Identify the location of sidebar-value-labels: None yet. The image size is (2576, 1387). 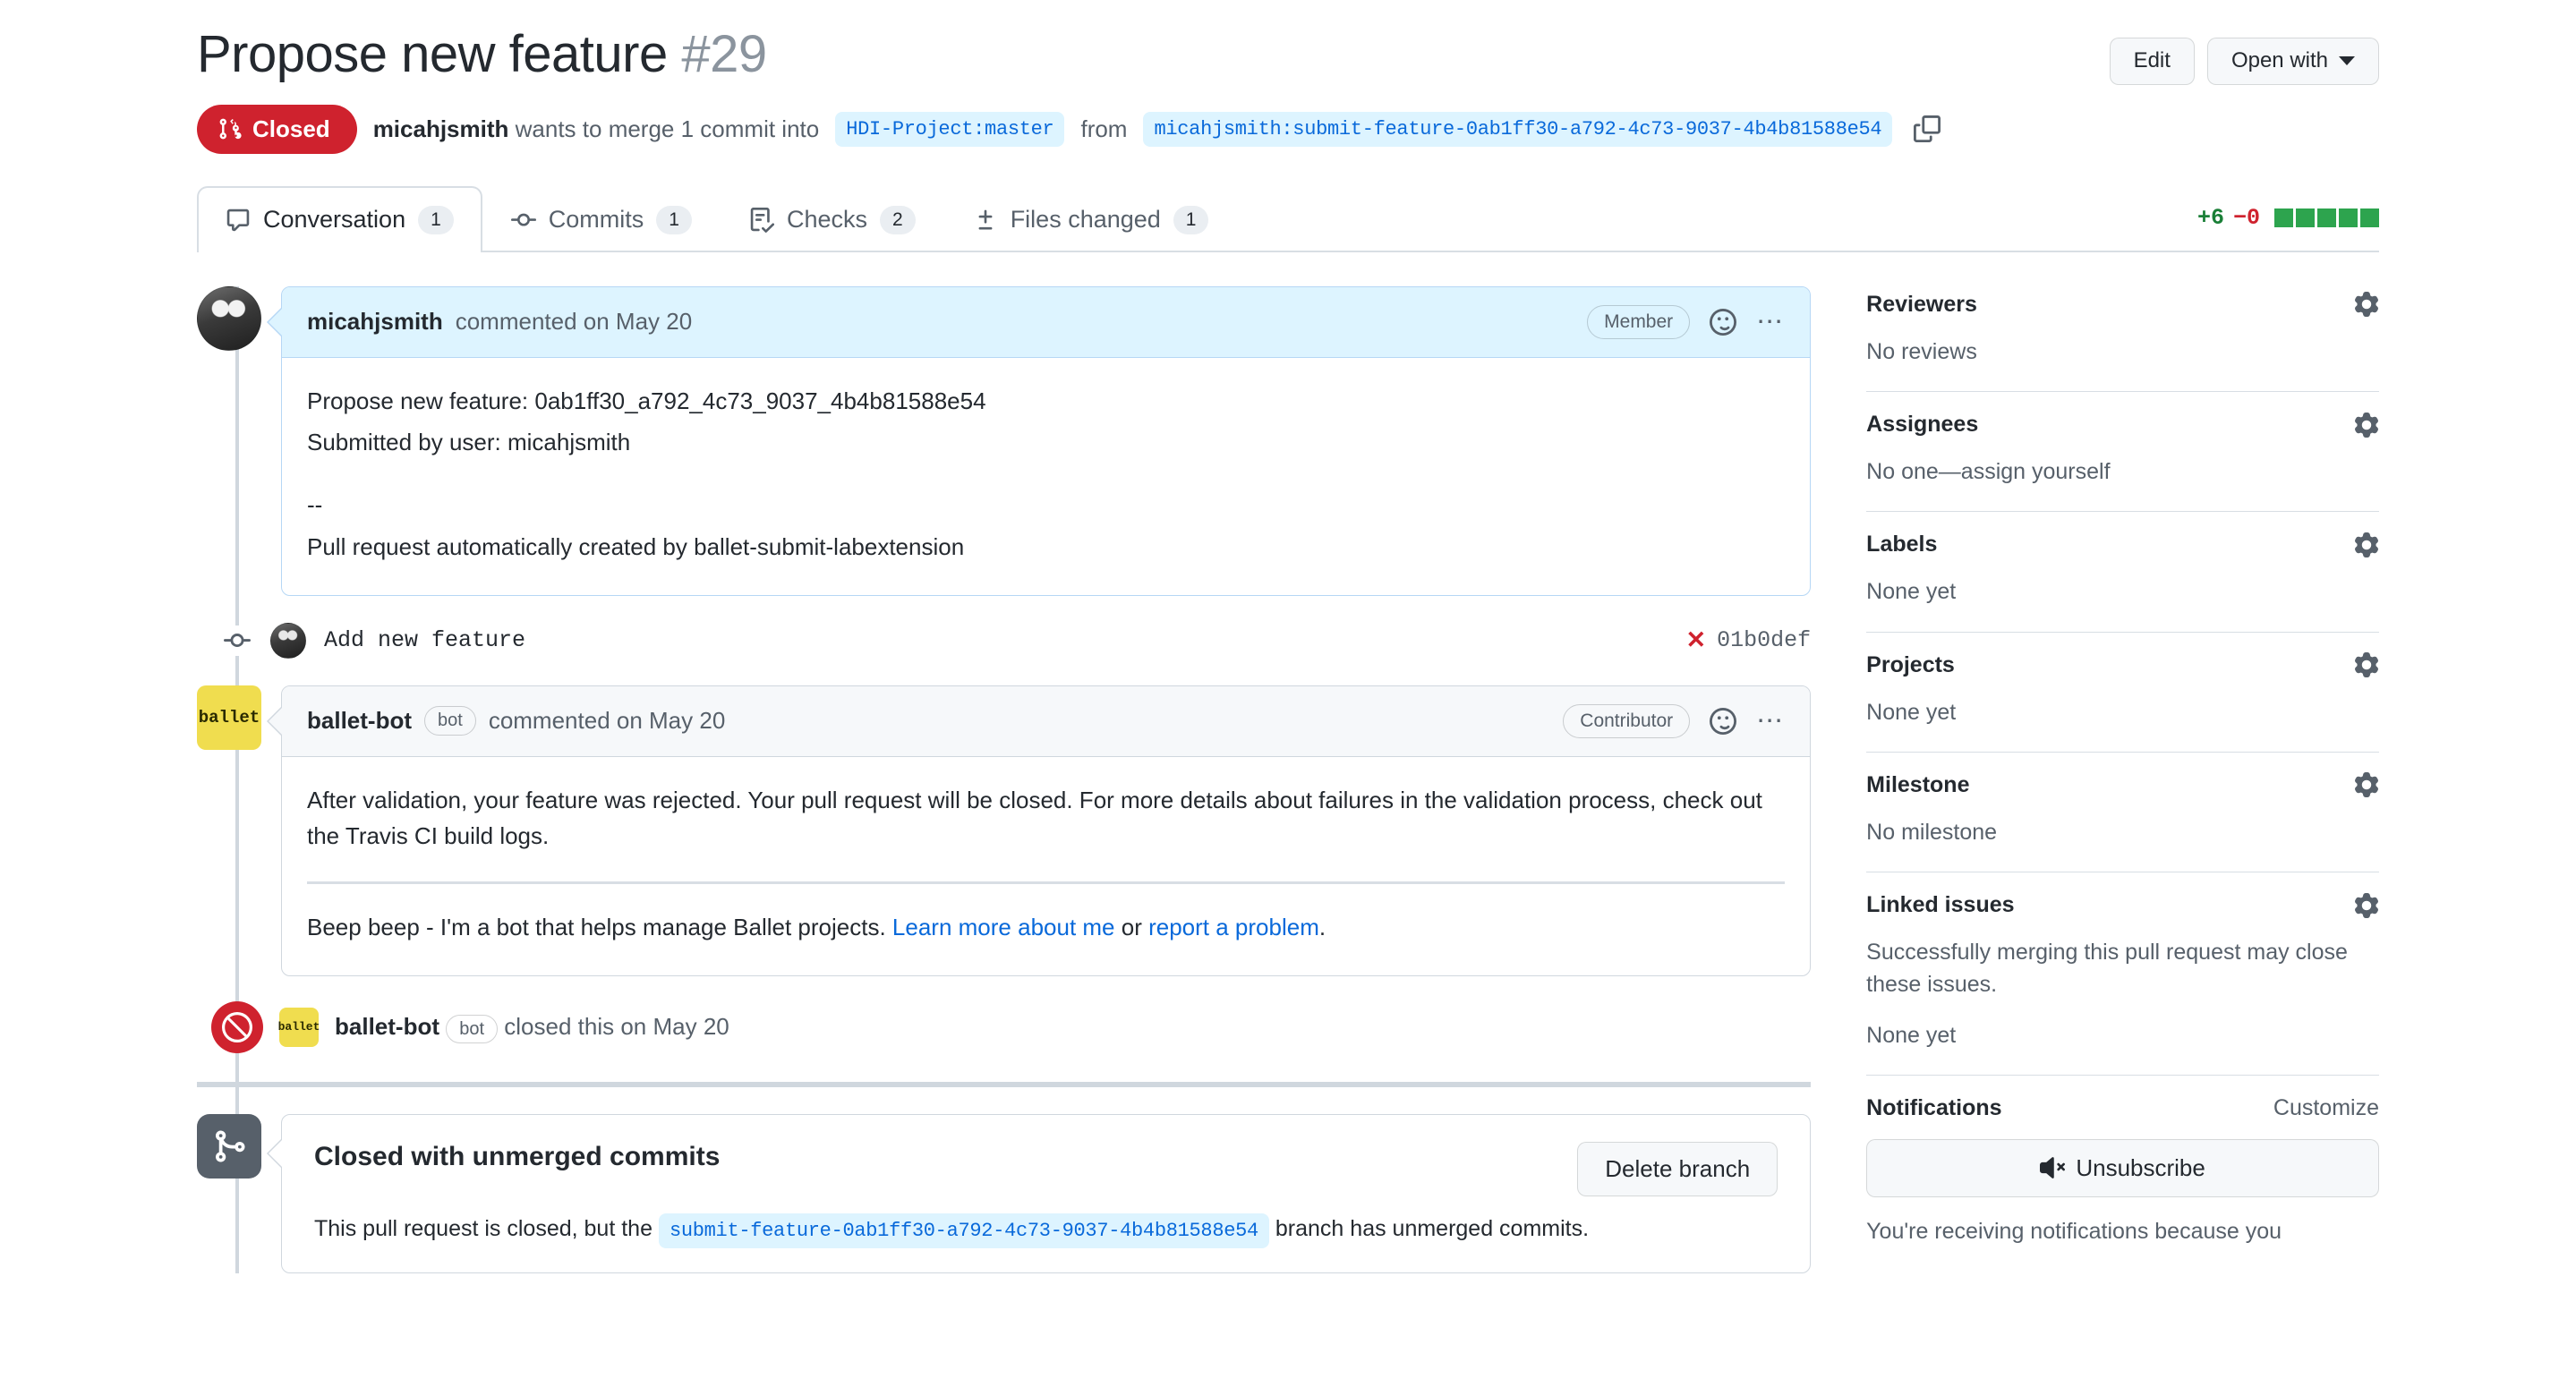
(1911, 592).